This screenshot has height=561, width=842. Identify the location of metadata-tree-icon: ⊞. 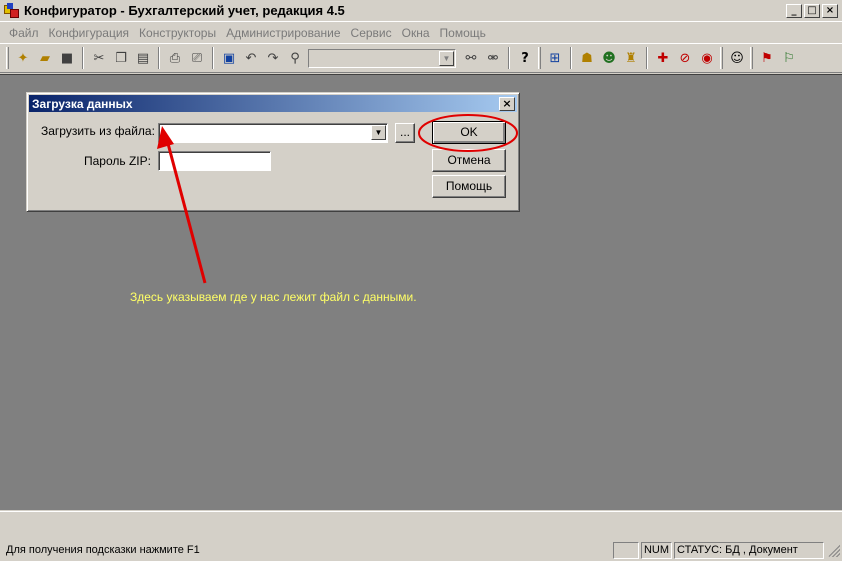
(555, 58).